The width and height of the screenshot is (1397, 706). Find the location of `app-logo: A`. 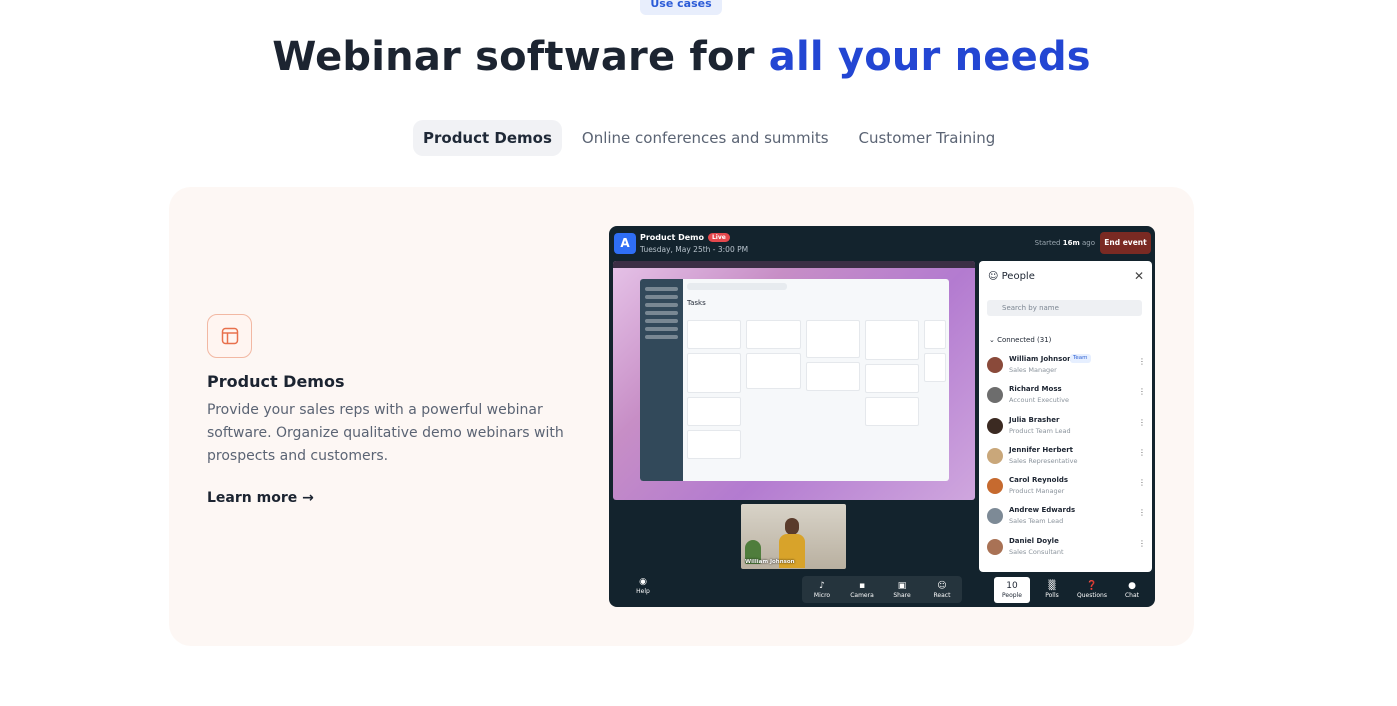

app-logo: A is located at coordinates (625, 243).